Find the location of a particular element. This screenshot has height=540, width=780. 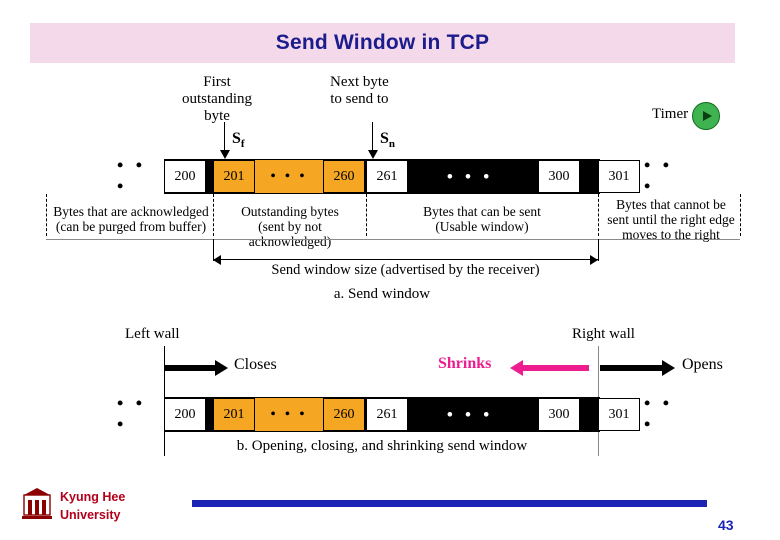

label-sn: Sn is located at coordinates (388, 140).